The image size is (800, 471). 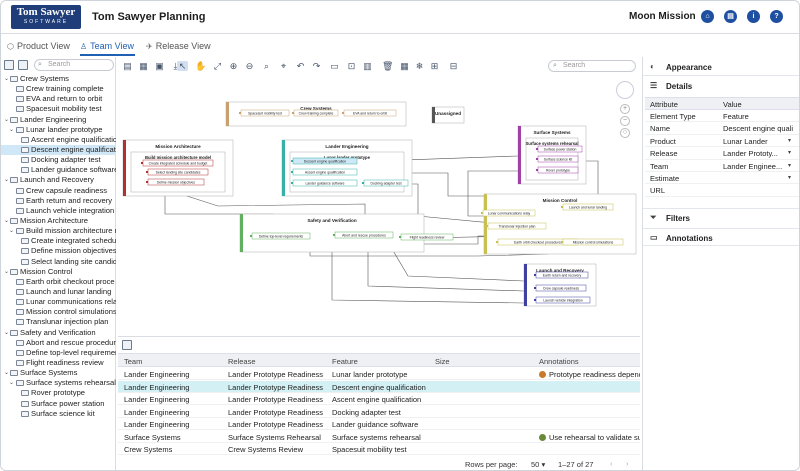 What do you see at coordinates (178, 146) in the screenshot?
I see `group-title: Mission Architecture` at bounding box center [178, 146].